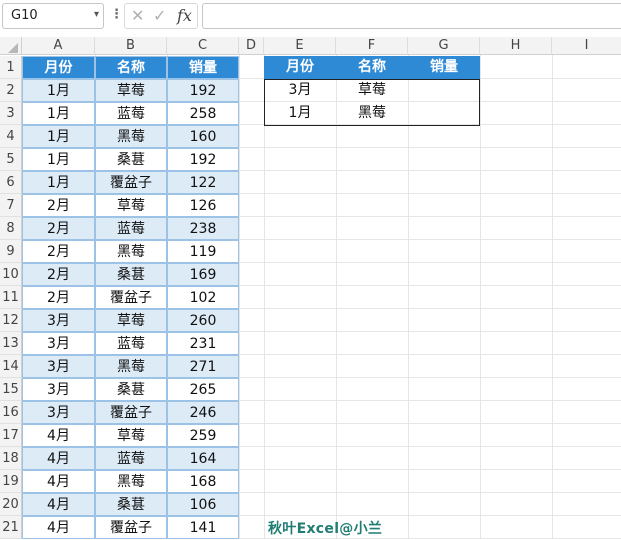 The height and width of the screenshot is (540, 621). What do you see at coordinates (11, 389) in the screenshot?
I see `row-header: 15` at bounding box center [11, 389].